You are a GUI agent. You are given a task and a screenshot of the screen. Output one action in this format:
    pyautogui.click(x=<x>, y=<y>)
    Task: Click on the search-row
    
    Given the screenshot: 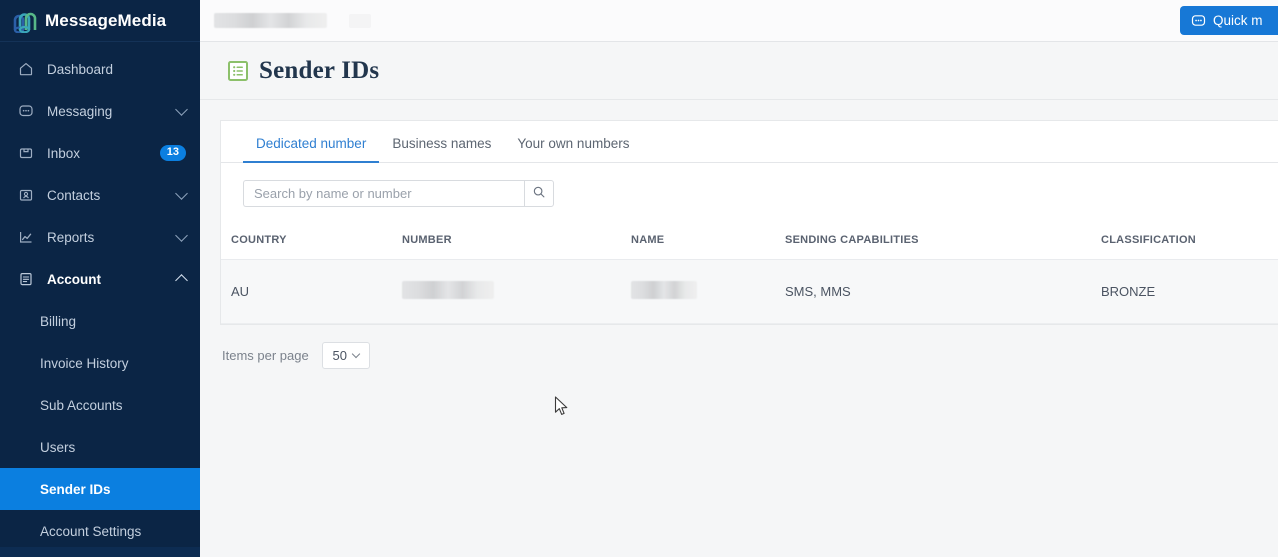 What is the action you would take?
    pyautogui.click(x=749, y=193)
    